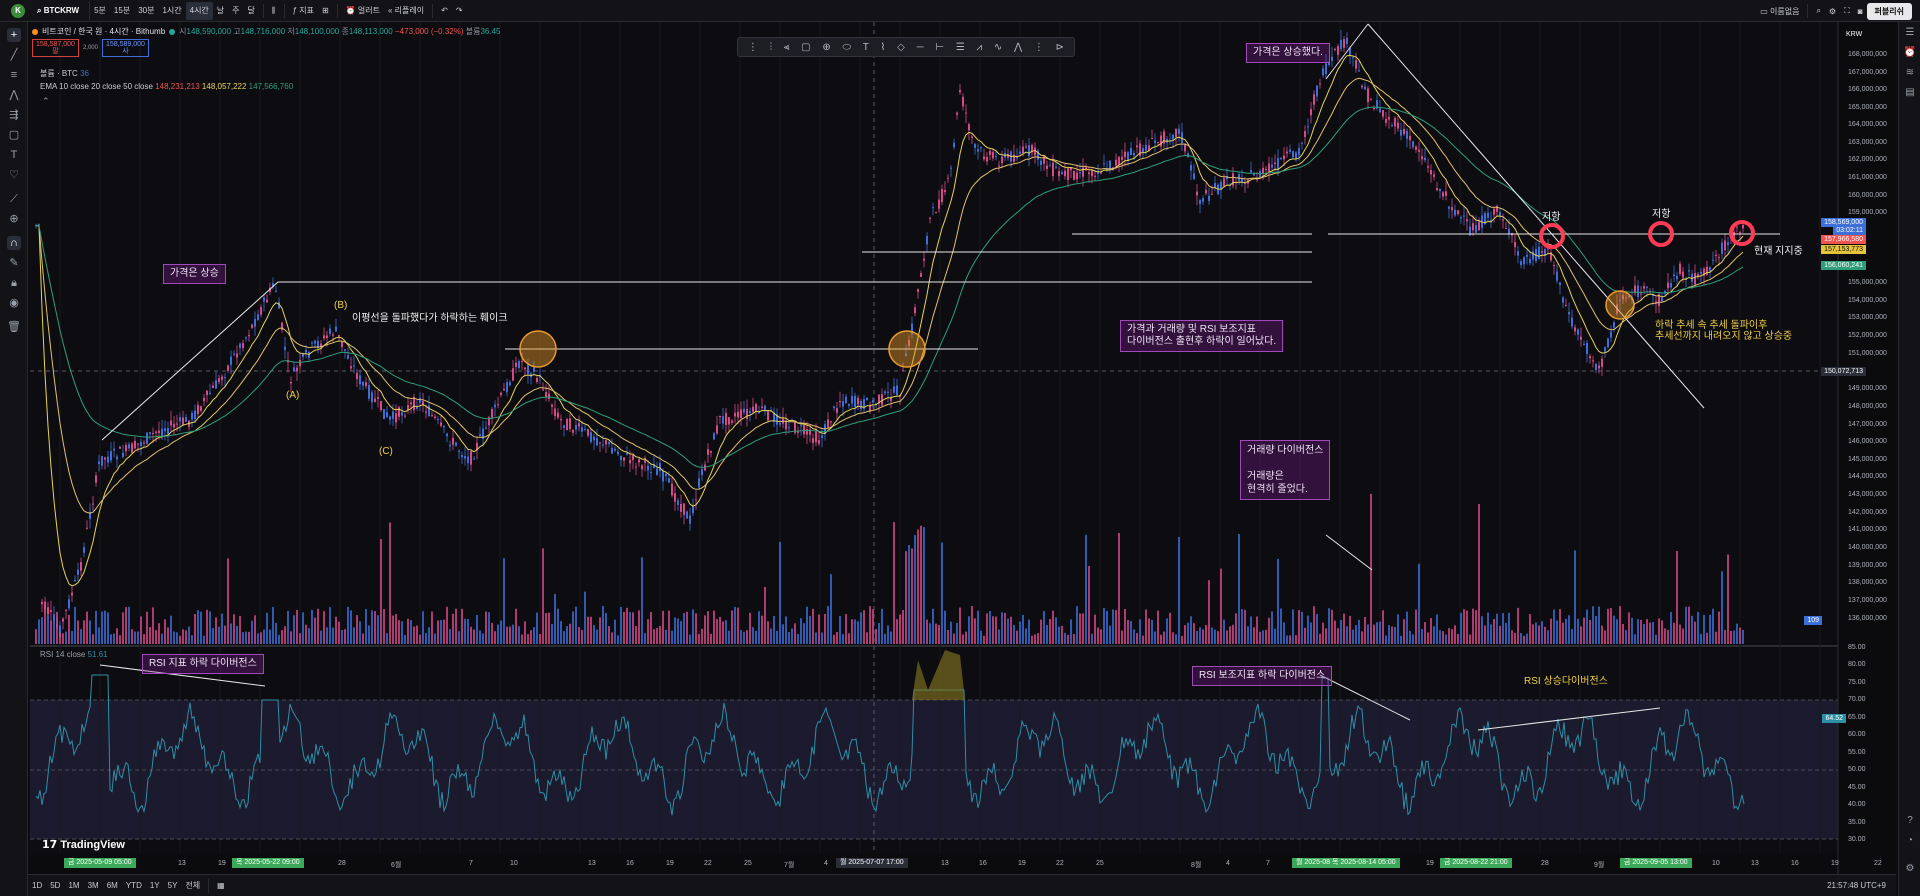 This screenshot has width=1920, height=896. Describe the element at coordinates (771, 47) in the screenshot. I see `pitchfork-icon: ⫶` at that location.